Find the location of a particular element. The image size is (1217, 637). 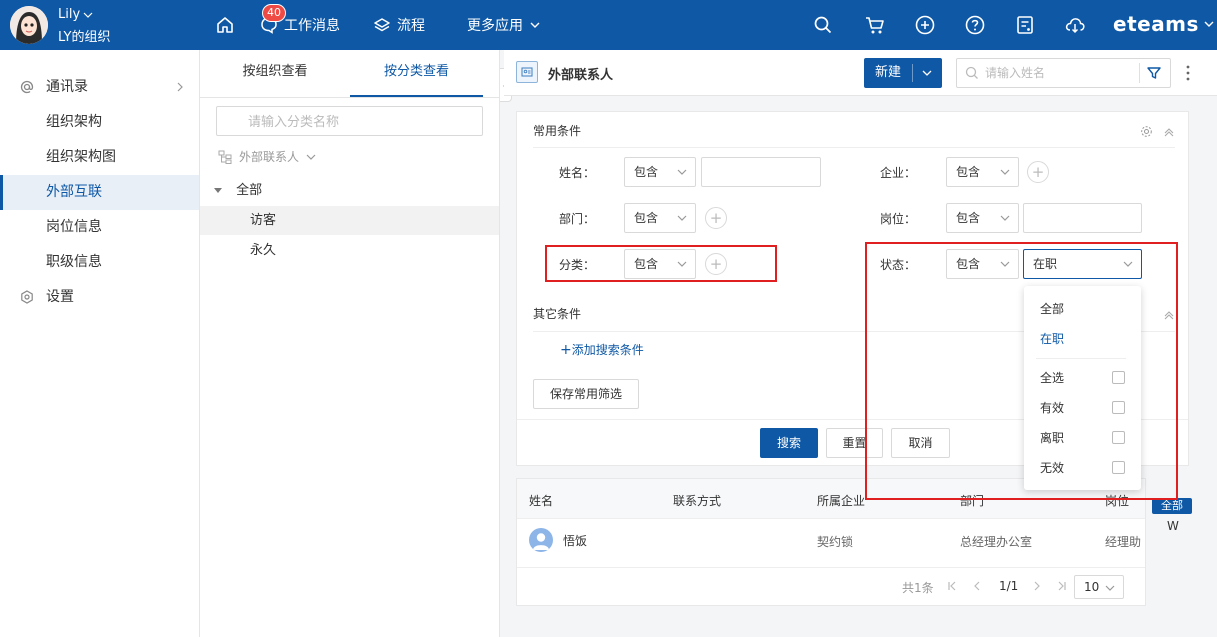

status-highlight-box is located at coordinates (1021, 371).